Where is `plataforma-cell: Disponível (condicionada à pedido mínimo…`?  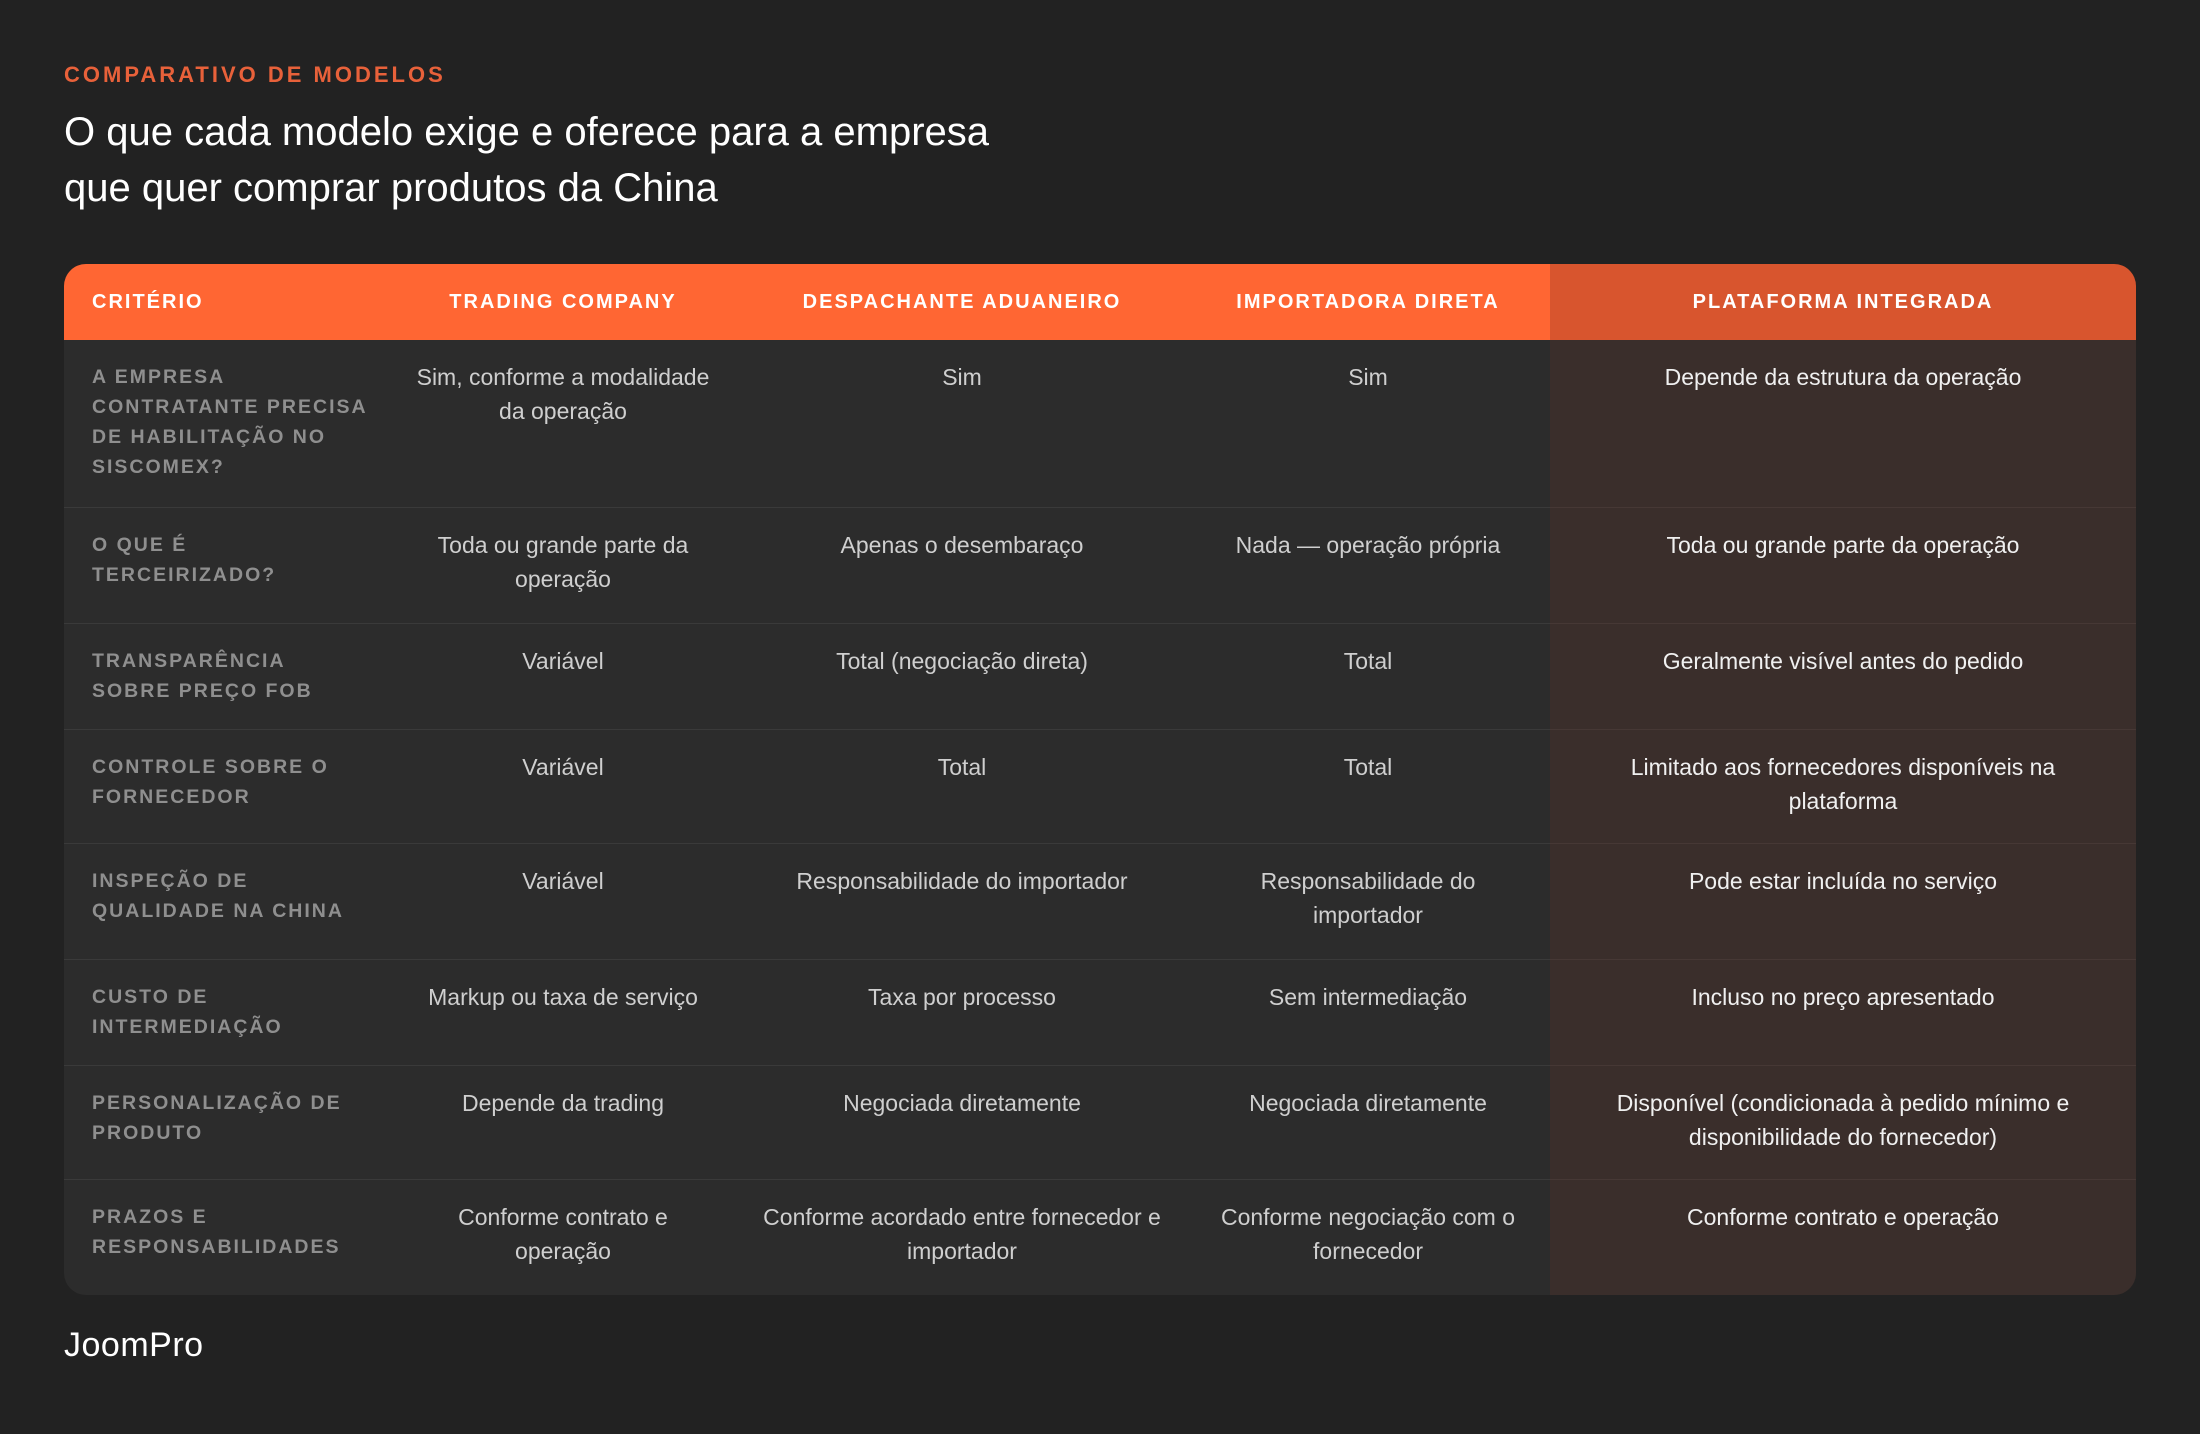
plataforma-cell: Disponível (condicionada à pedido mínimo… is located at coordinates (1843, 1121).